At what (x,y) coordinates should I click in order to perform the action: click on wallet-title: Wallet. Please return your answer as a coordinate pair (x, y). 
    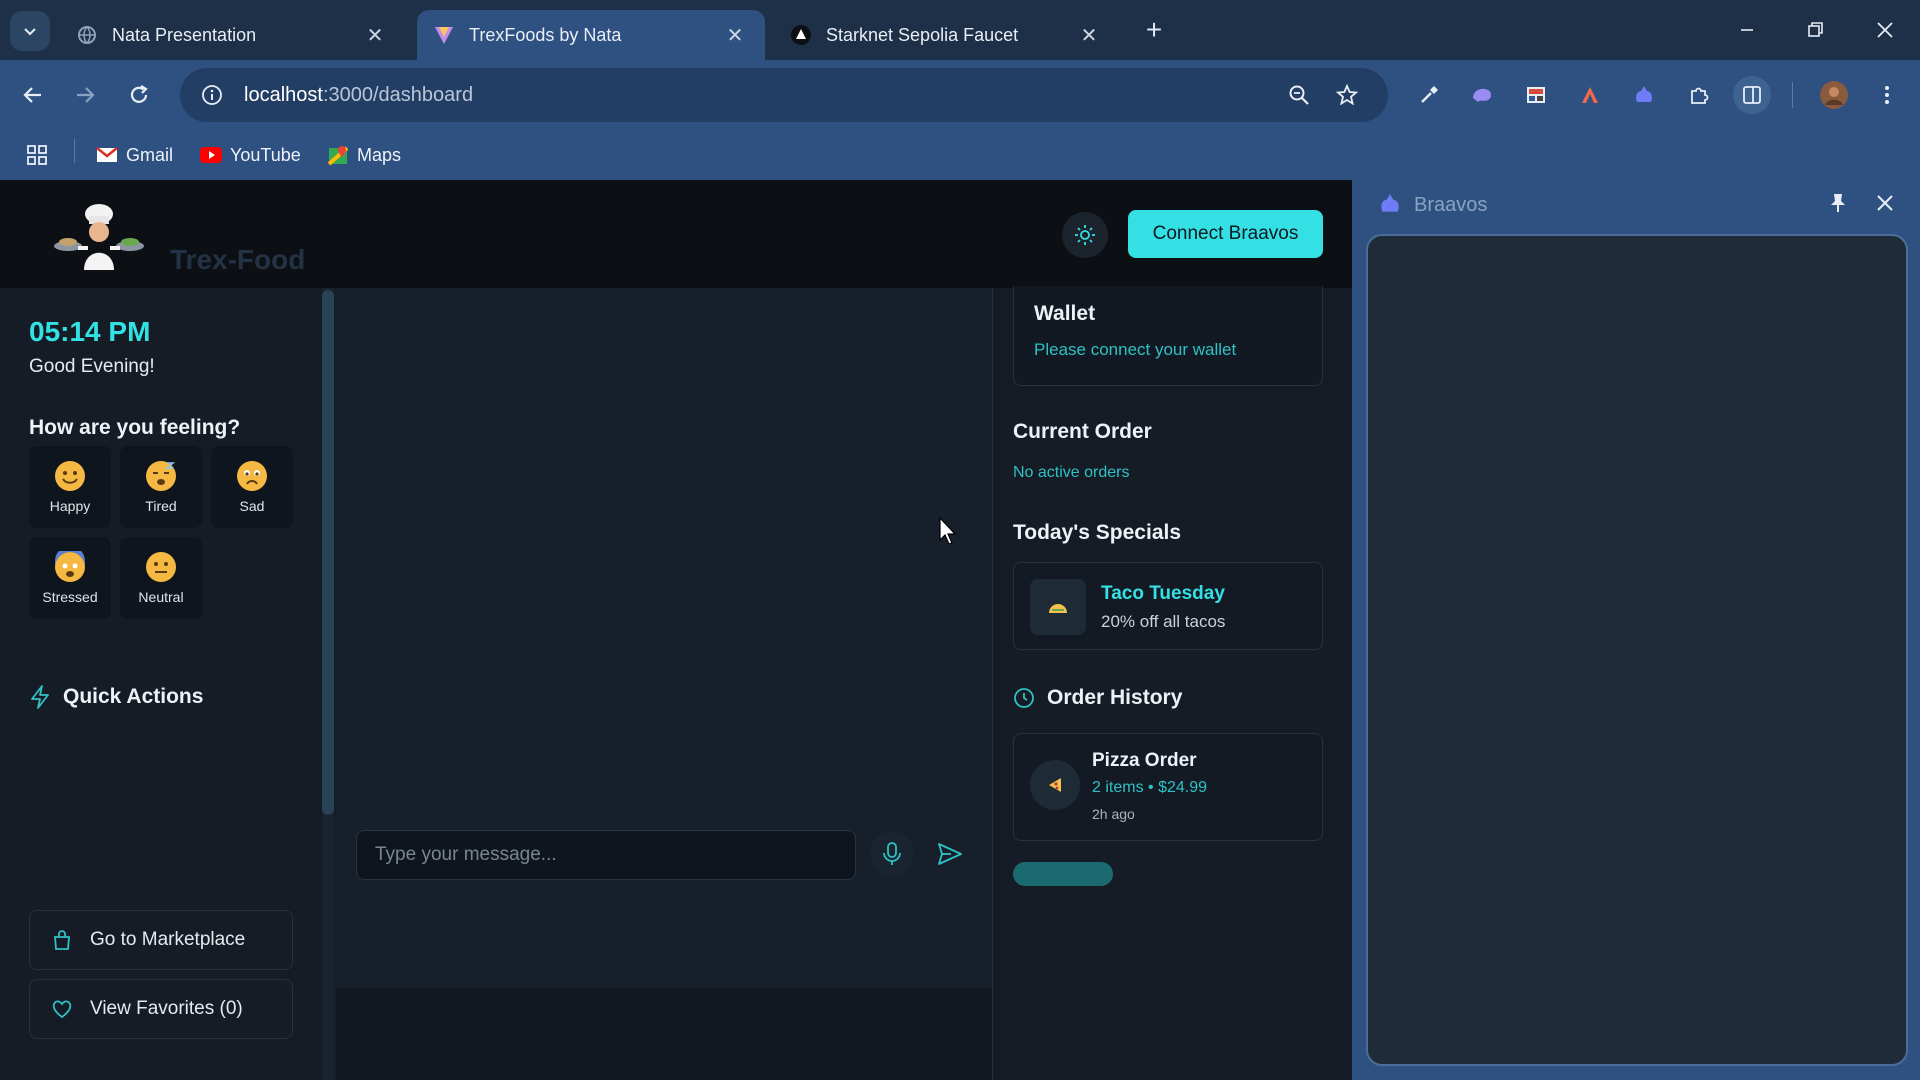
    Looking at the image, I should click on (1065, 313).